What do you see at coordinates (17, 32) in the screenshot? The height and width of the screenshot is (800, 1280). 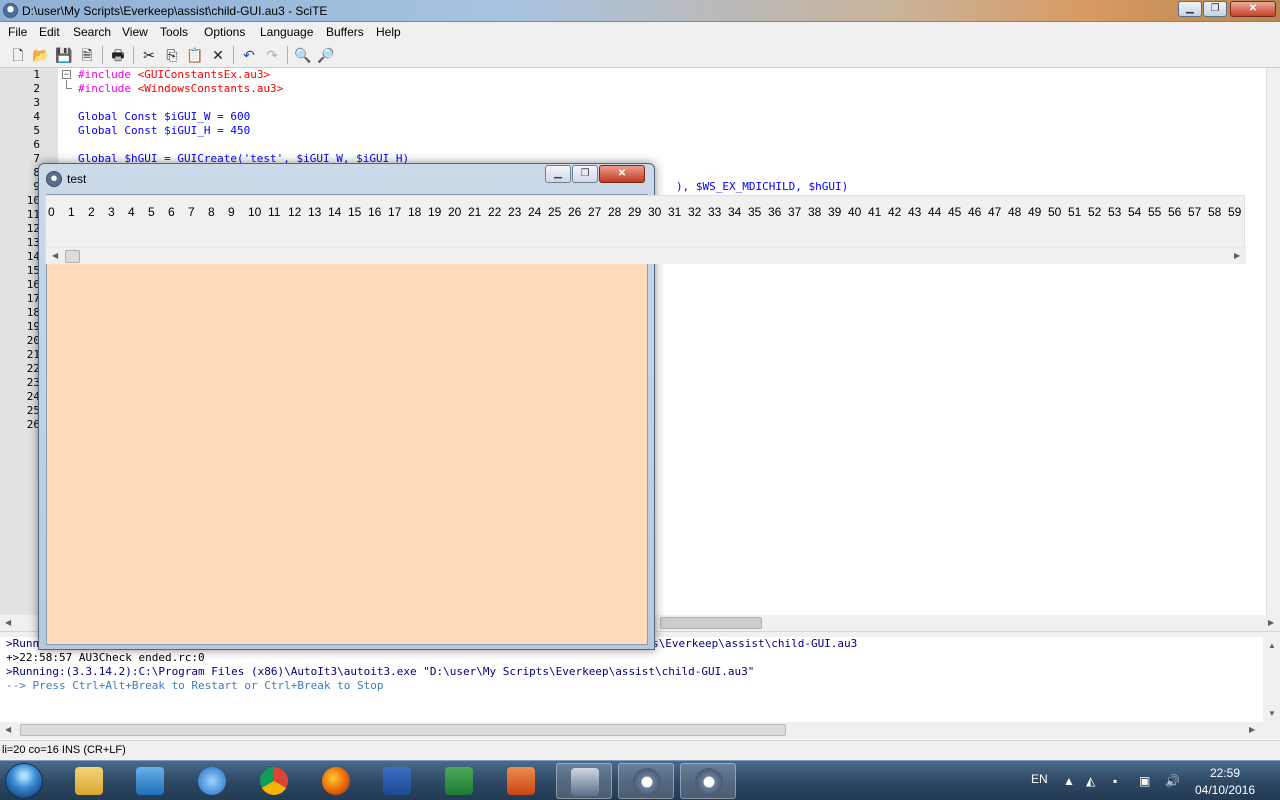 I see `menu-file: File` at bounding box center [17, 32].